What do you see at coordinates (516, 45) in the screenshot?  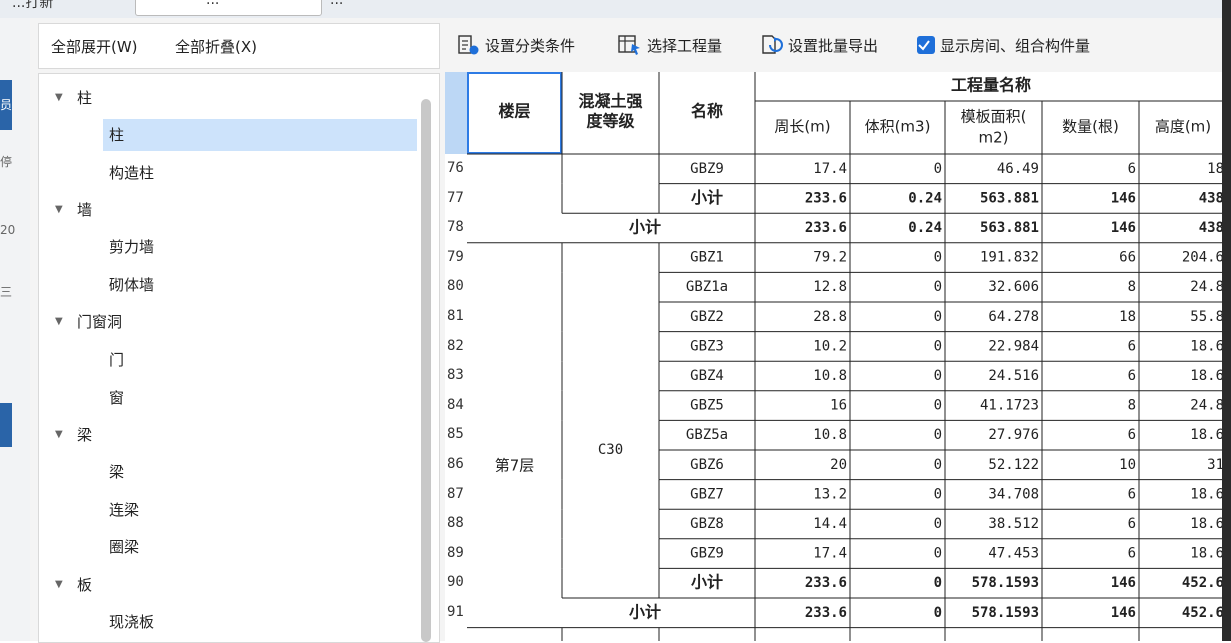 I see `classify-button: 设置分类条件` at bounding box center [516, 45].